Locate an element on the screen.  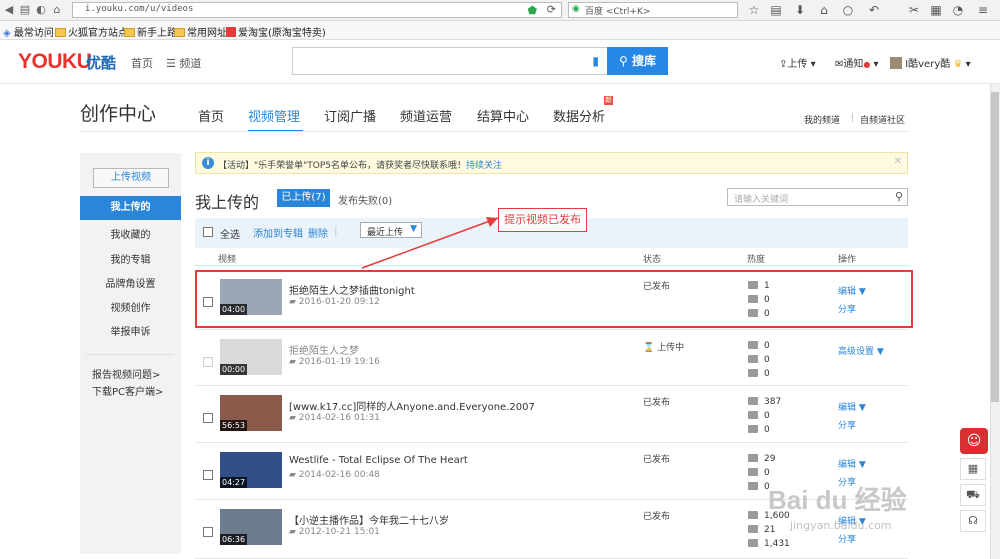
cart-icon: ⛟ is located at coordinates (973, 495).